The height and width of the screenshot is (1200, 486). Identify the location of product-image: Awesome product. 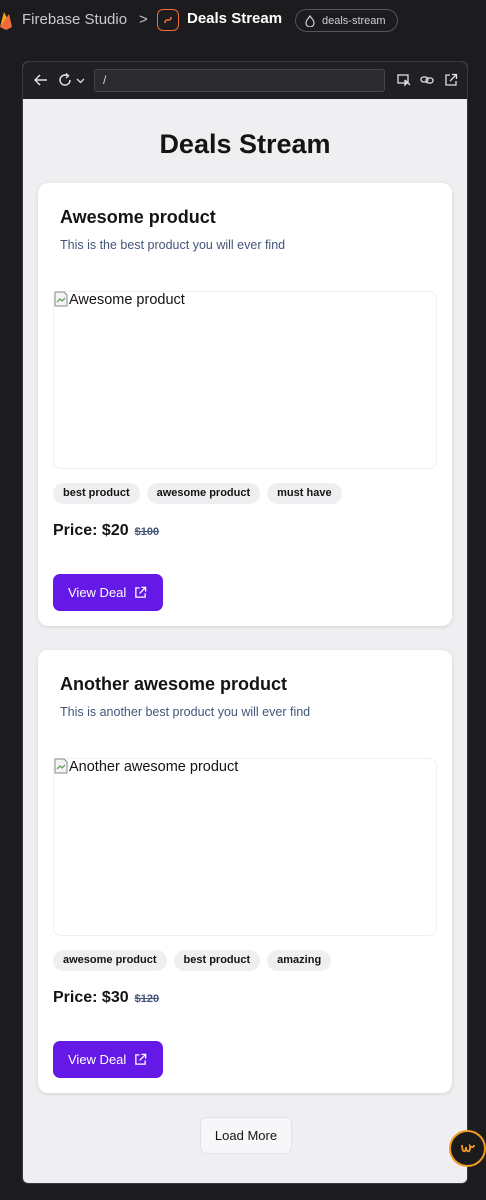
(245, 380).